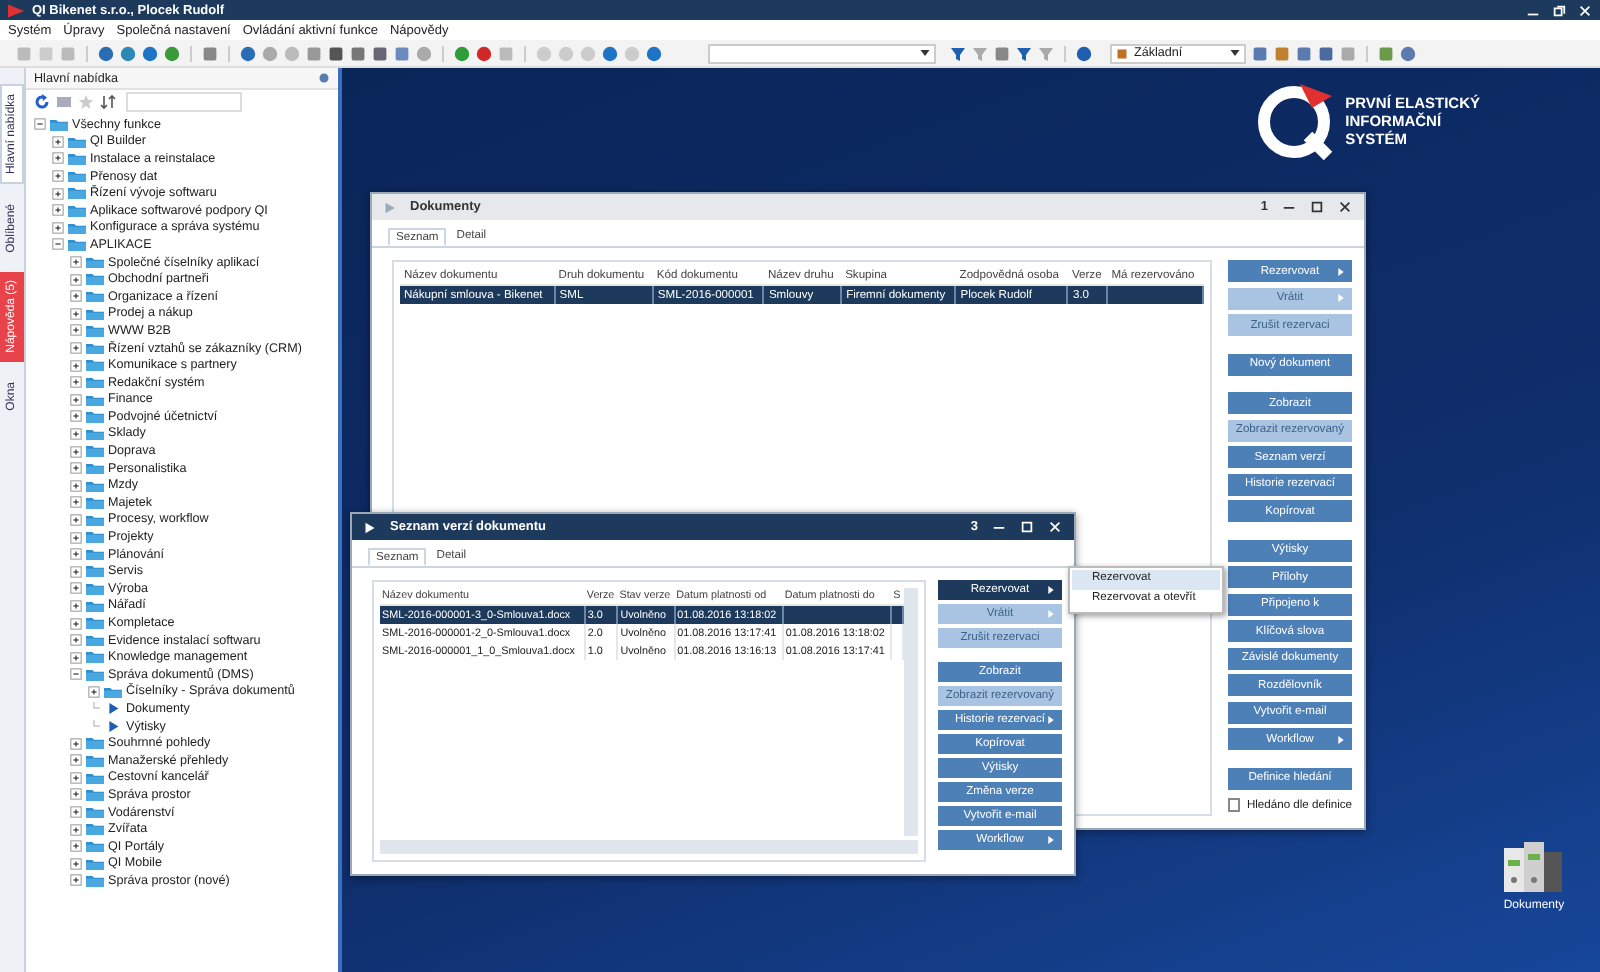  I want to click on maximize-icon, so click(1317, 207).